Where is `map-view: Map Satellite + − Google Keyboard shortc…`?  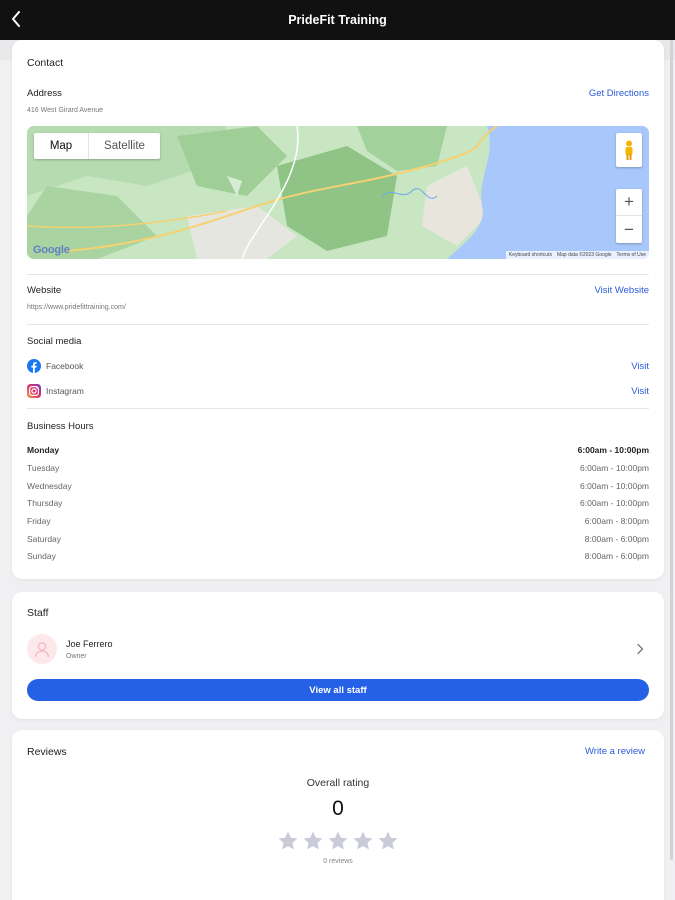
map-view: Map Satellite + − Google Keyboard shortc… is located at coordinates (338, 192).